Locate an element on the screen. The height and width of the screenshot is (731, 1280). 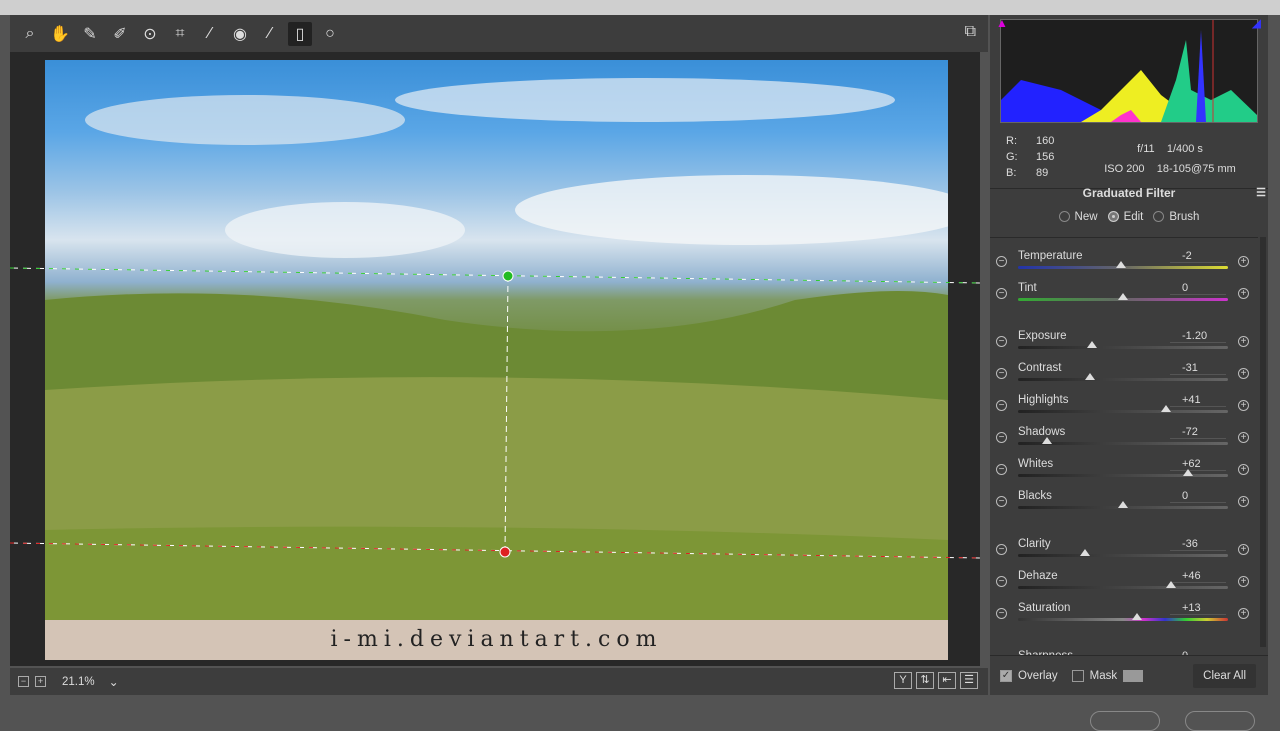
slider-blacks: − Blacks 0 + is located at coordinates (1124, 502).